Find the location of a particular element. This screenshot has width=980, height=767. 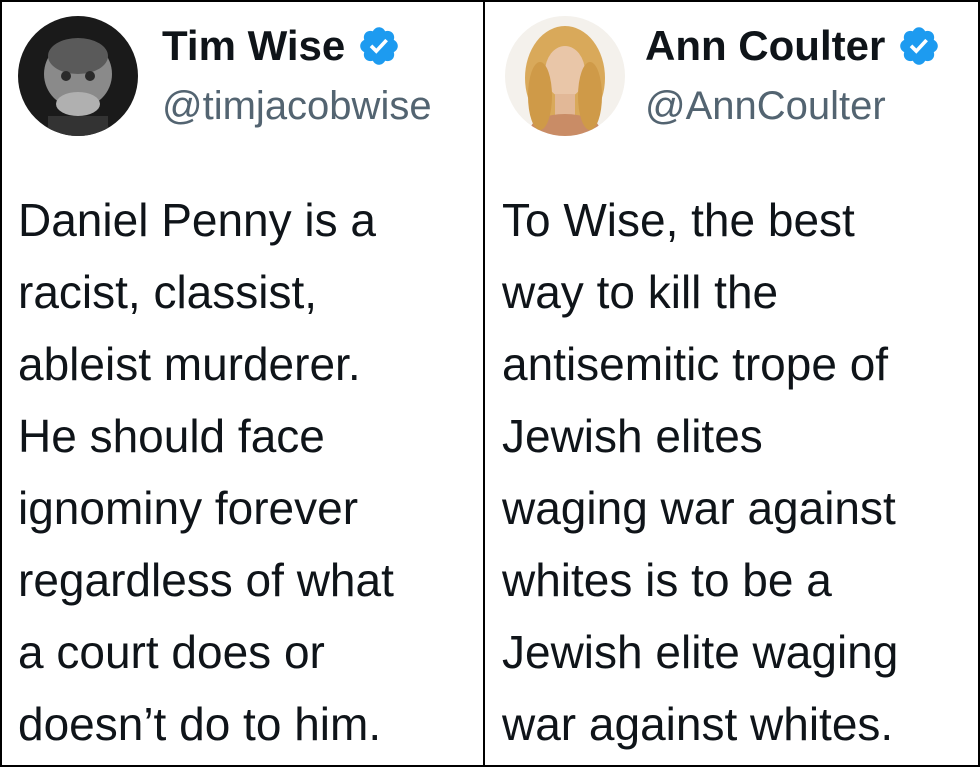

avatar-tim-wise-icon is located at coordinates (78, 76).